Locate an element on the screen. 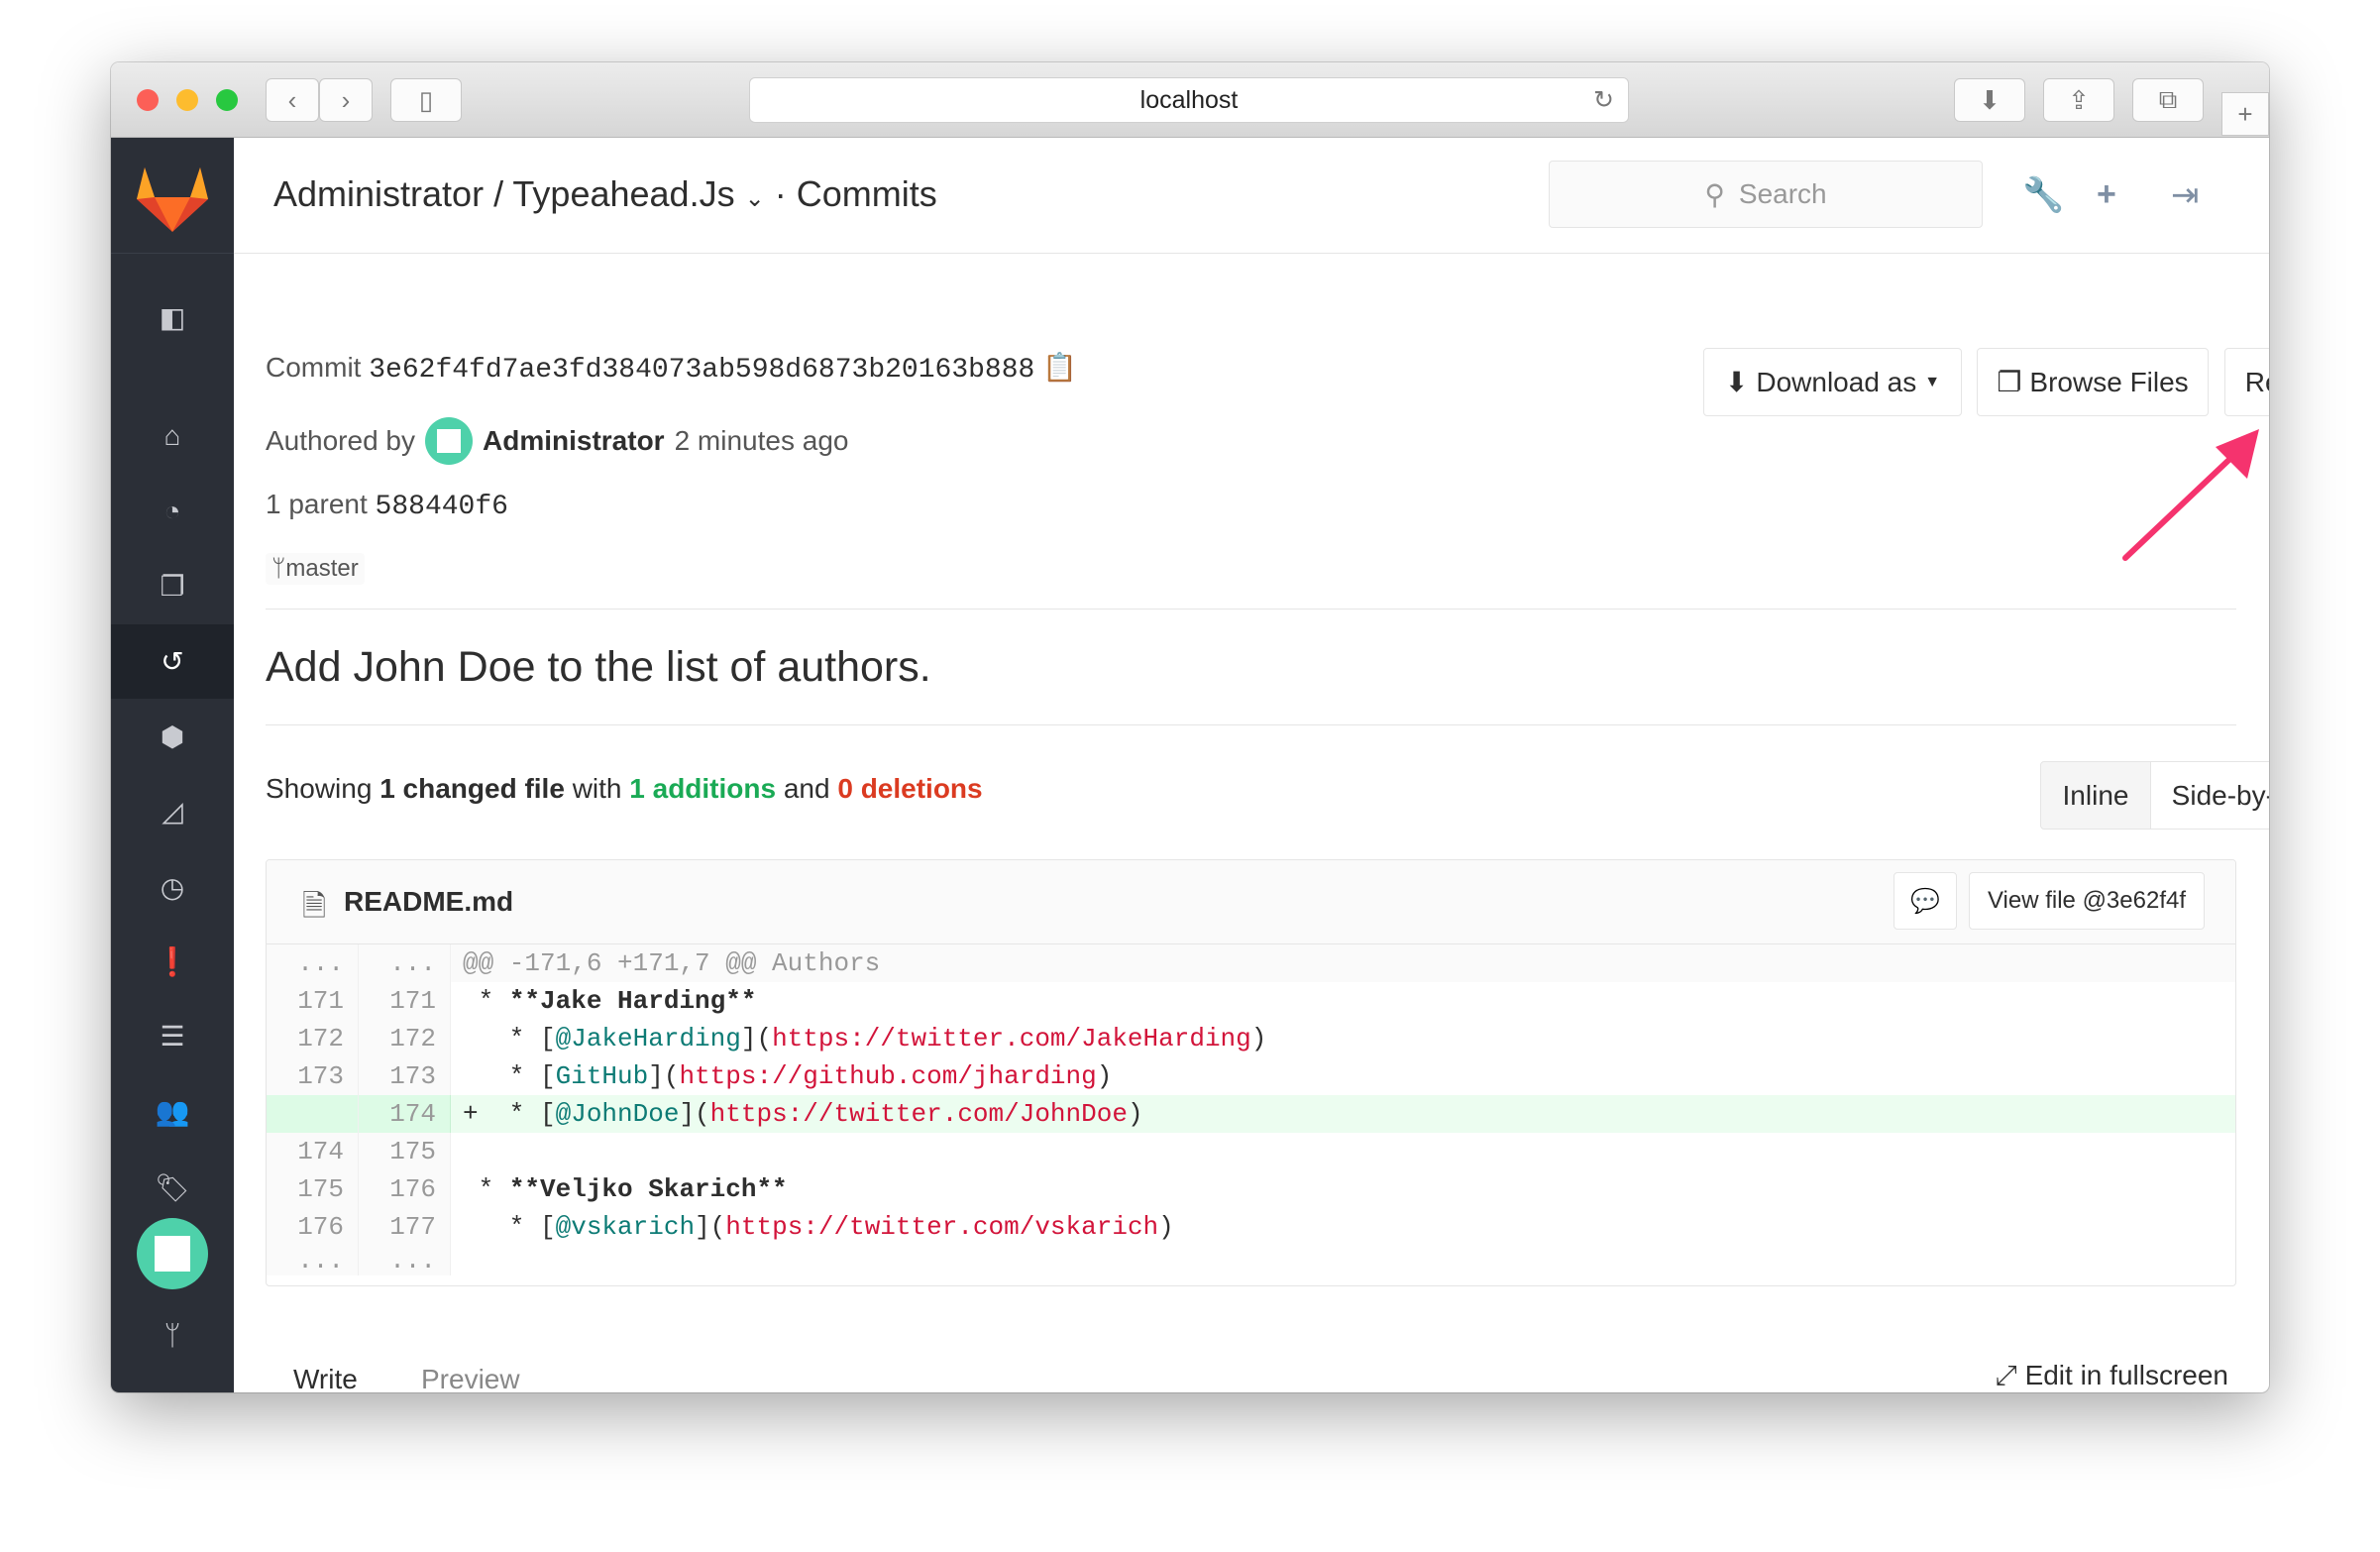  view-file-label: View file @3e62f4f is located at coordinates (2087, 900).